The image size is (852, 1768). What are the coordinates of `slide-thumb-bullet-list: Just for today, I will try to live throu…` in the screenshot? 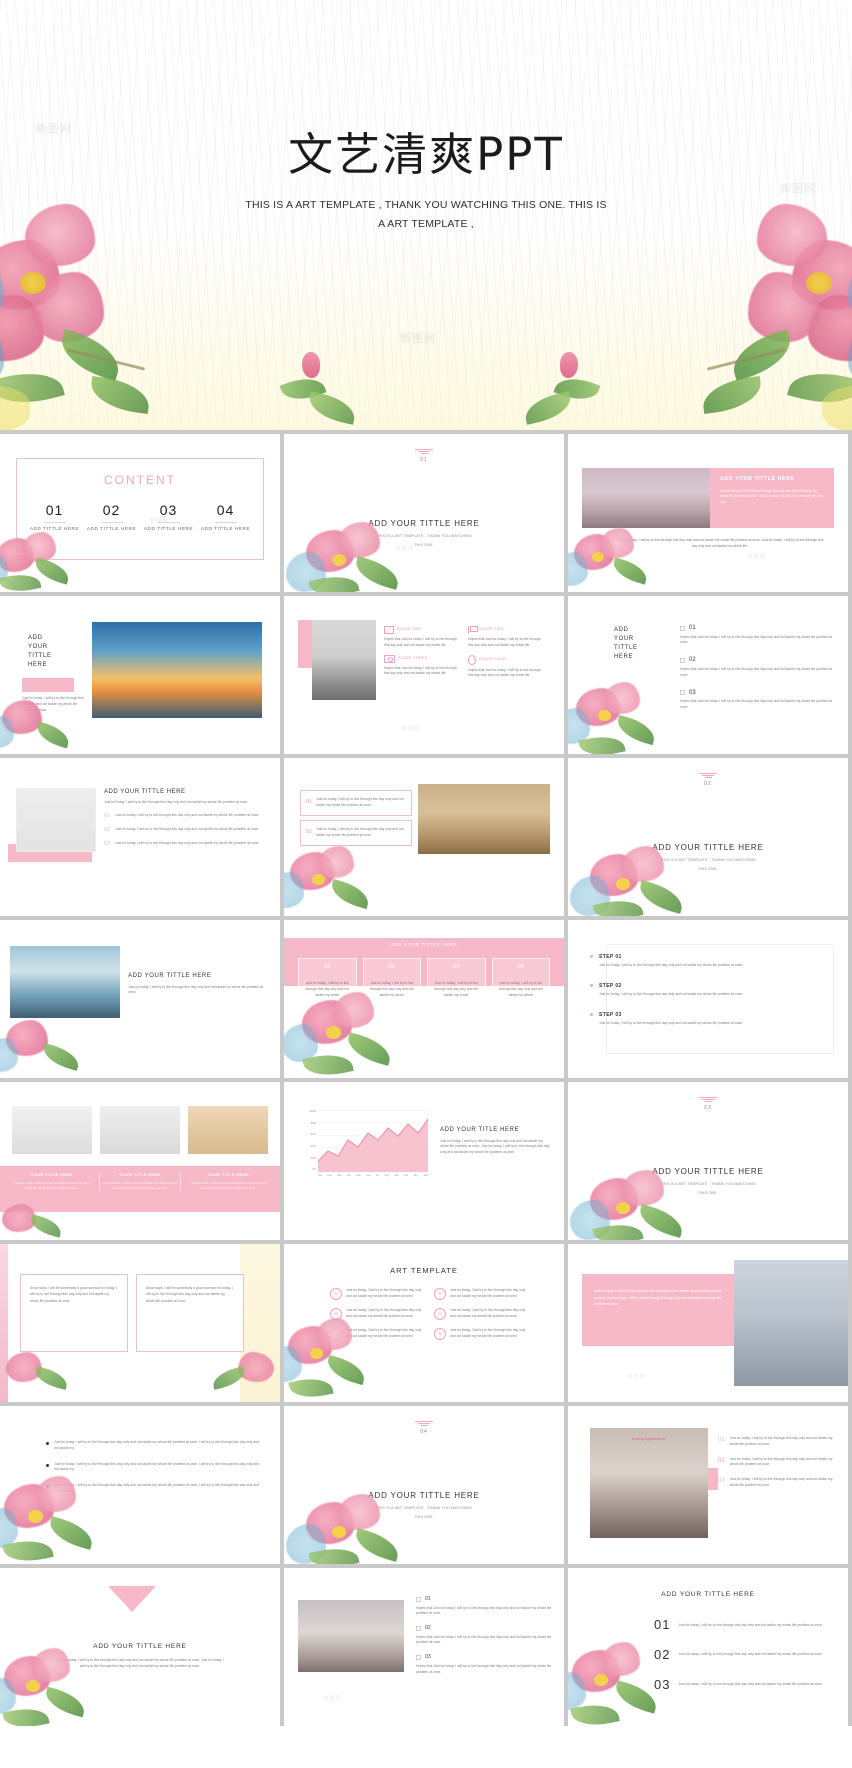 It's located at (140, 1485).